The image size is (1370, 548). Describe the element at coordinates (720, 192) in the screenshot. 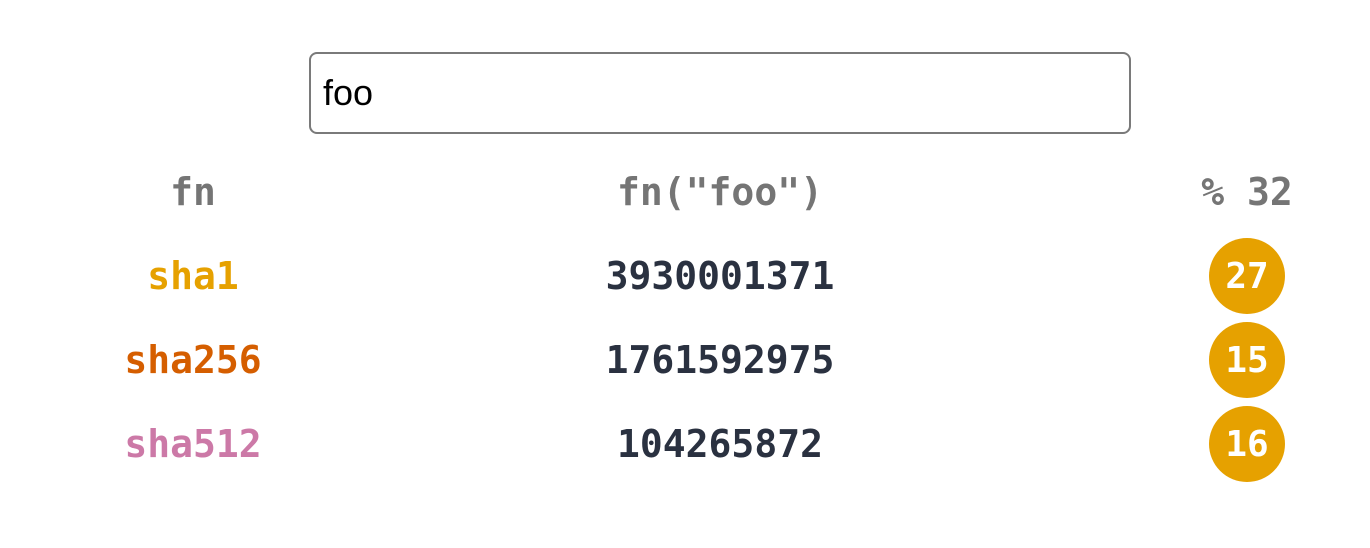

I see `header-result: fn("foo")` at that location.